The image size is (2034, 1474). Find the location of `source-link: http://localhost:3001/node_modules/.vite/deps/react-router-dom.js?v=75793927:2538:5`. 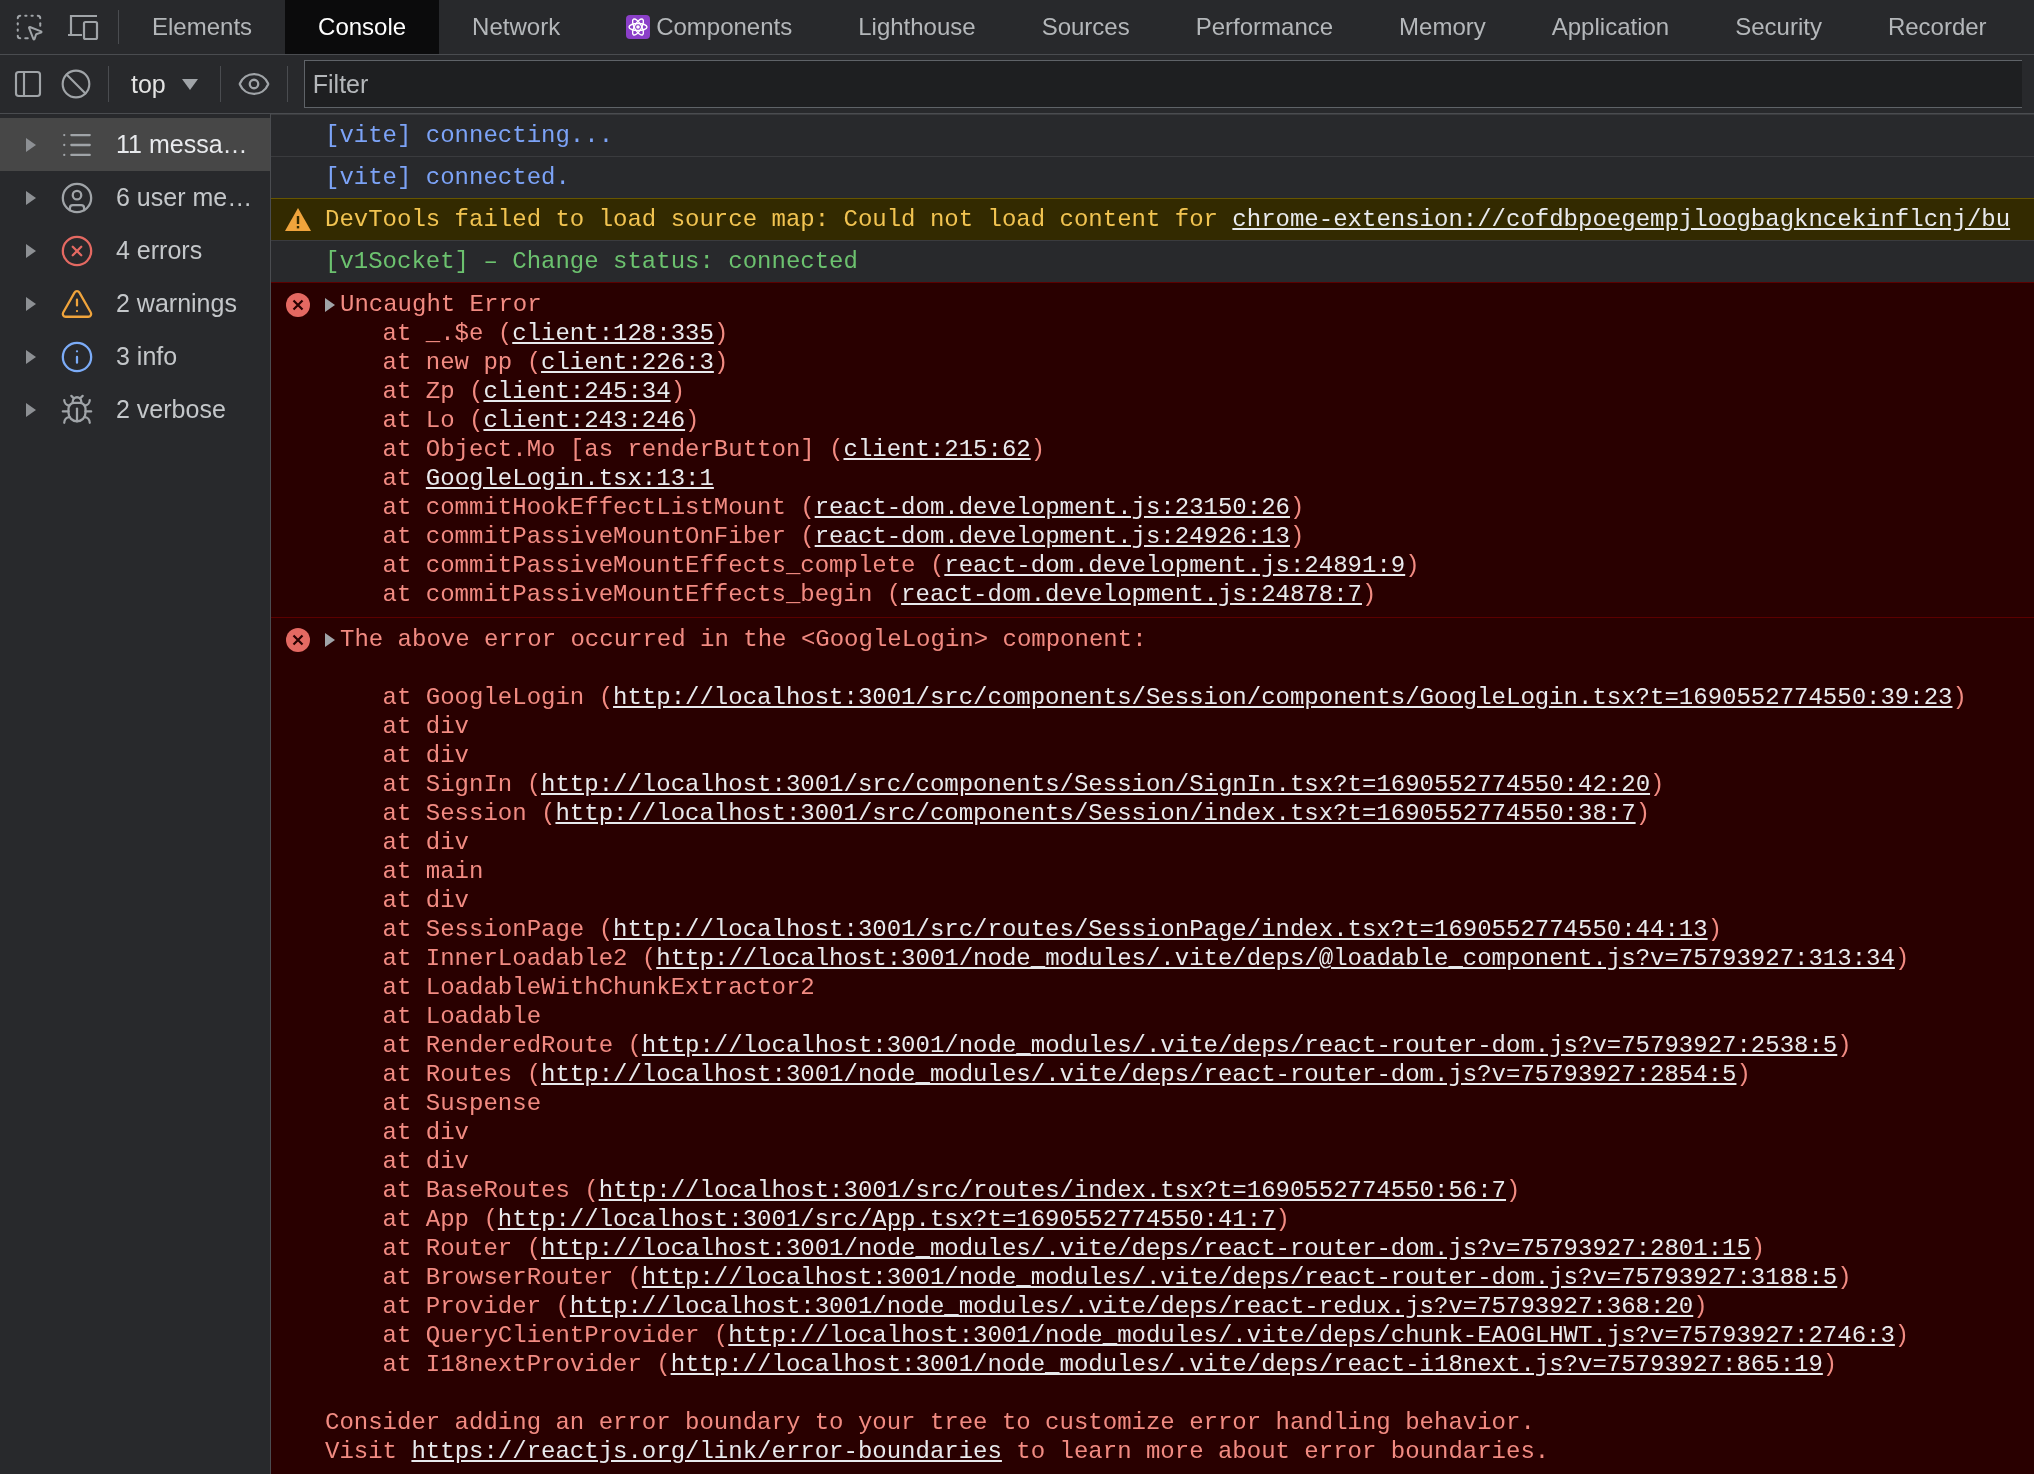

source-link: http://localhost:3001/node_modules/.vite/deps/react-router-dom.js?v=75793927:2538:5 is located at coordinates (1239, 1045).